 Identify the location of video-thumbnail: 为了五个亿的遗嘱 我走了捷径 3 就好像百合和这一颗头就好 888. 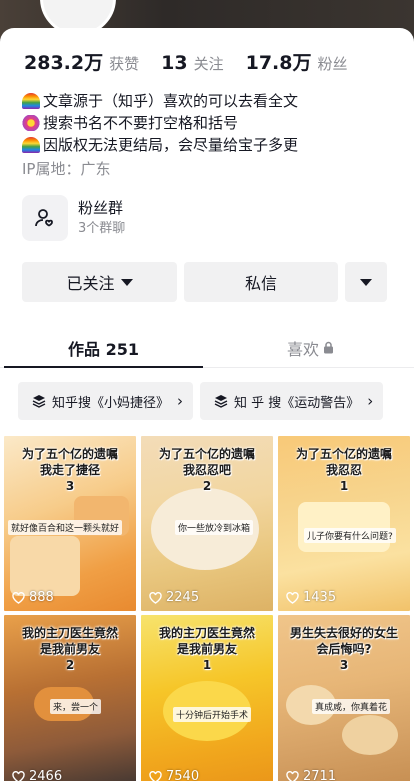
(70, 523).